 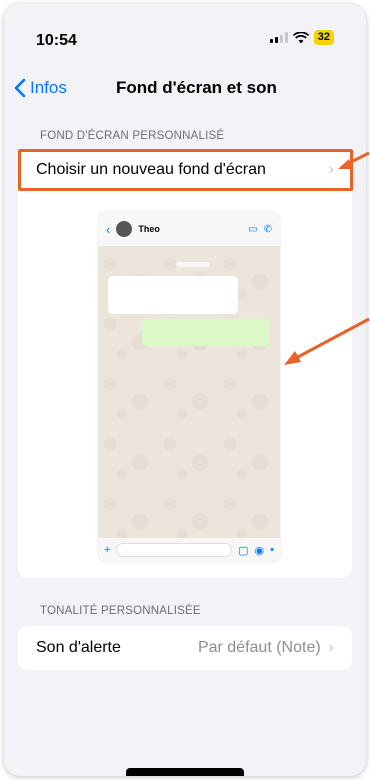 I want to click on status-icons: 32, so click(x=301, y=37).